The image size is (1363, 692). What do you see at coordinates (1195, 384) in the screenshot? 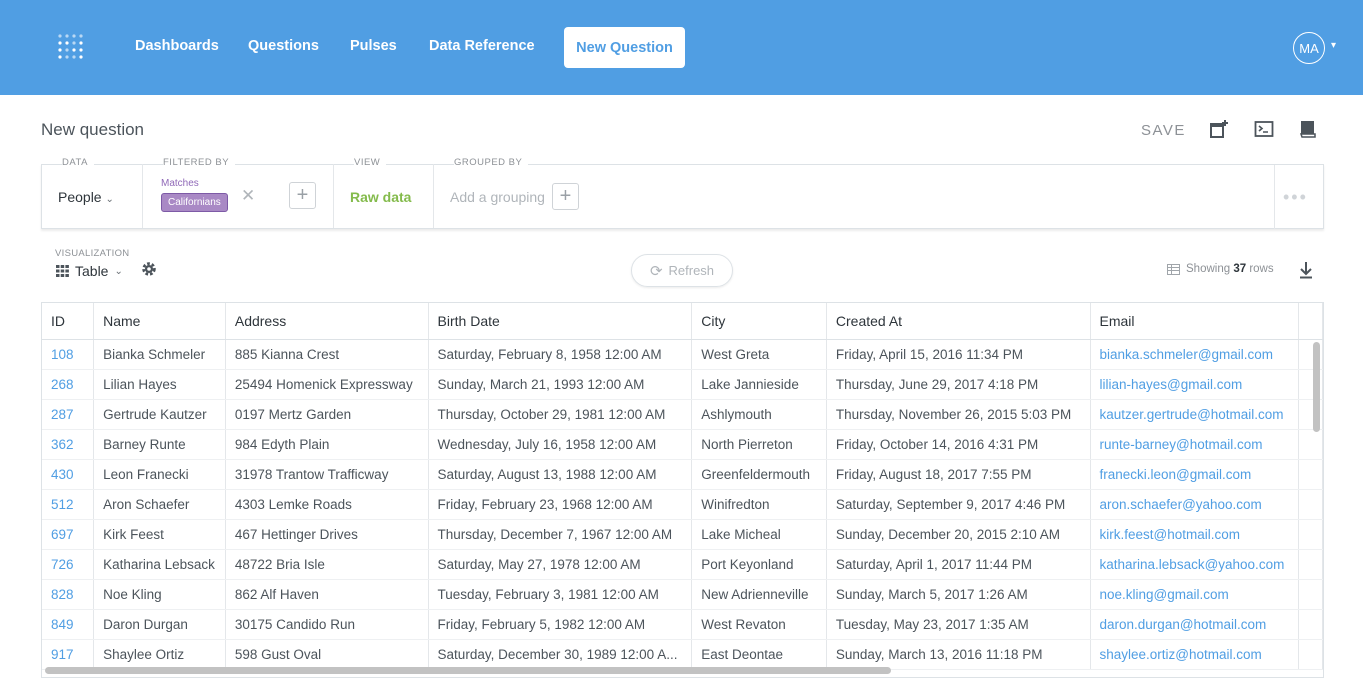
I see `table-cell-email: lilian-hayes@gmail.com` at bounding box center [1195, 384].